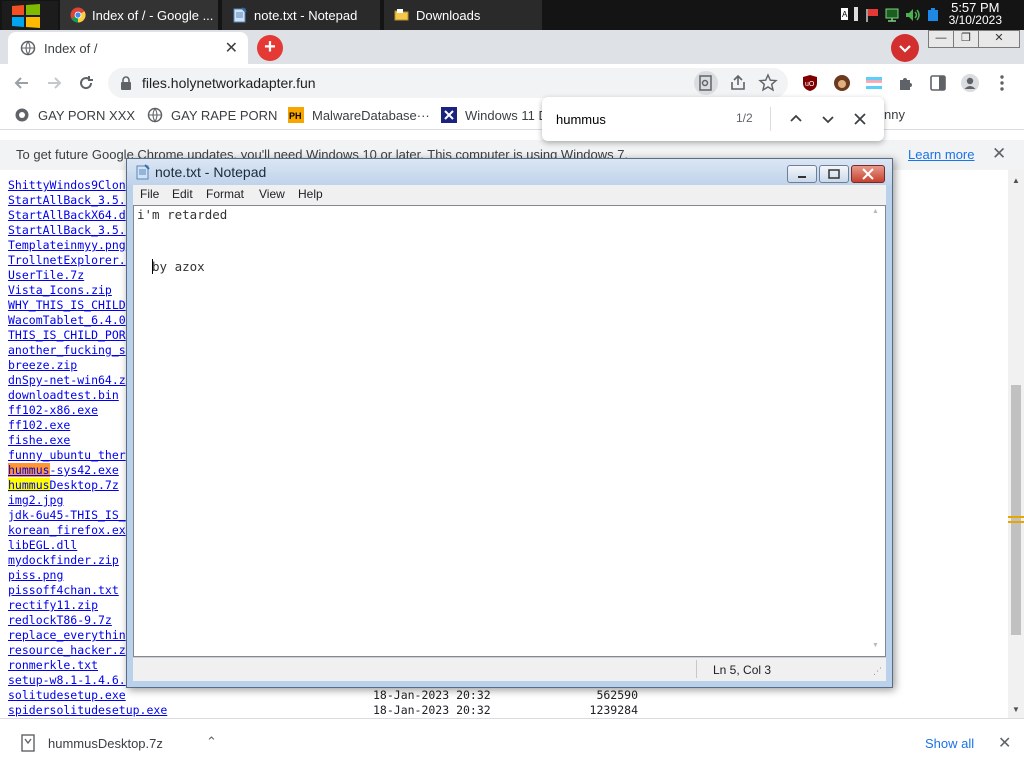 The image size is (1024, 768). Describe the element at coordinates (828, 119) in the screenshot. I see `find-next-chevron-down-icon` at that location.